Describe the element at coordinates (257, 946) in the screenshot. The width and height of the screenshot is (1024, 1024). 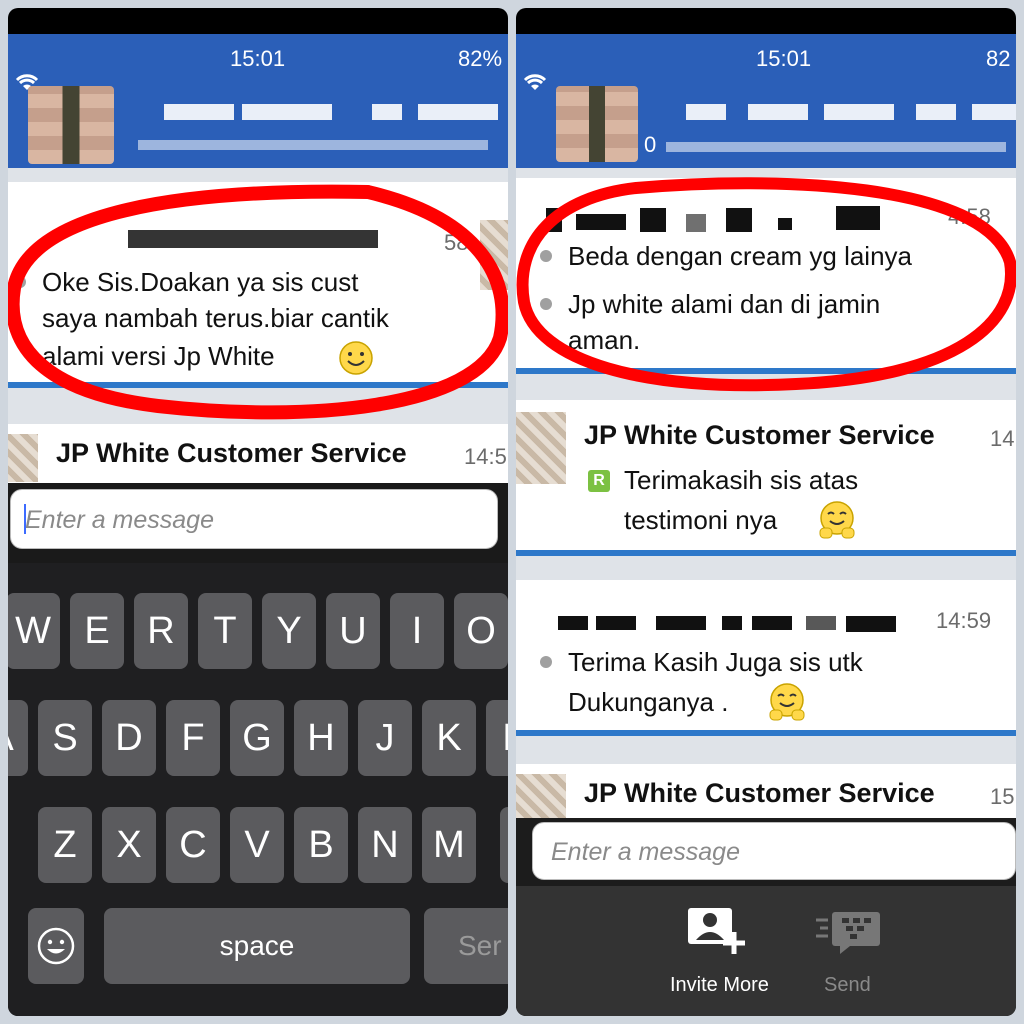
I see `space-key: space` at that location.